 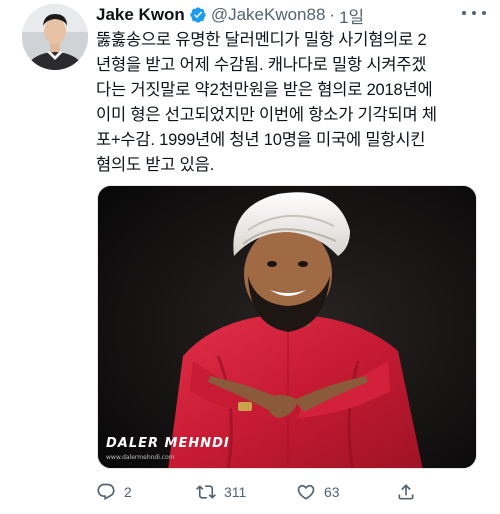 I want to click on reply-button: 2, so click(x=146, y=492).